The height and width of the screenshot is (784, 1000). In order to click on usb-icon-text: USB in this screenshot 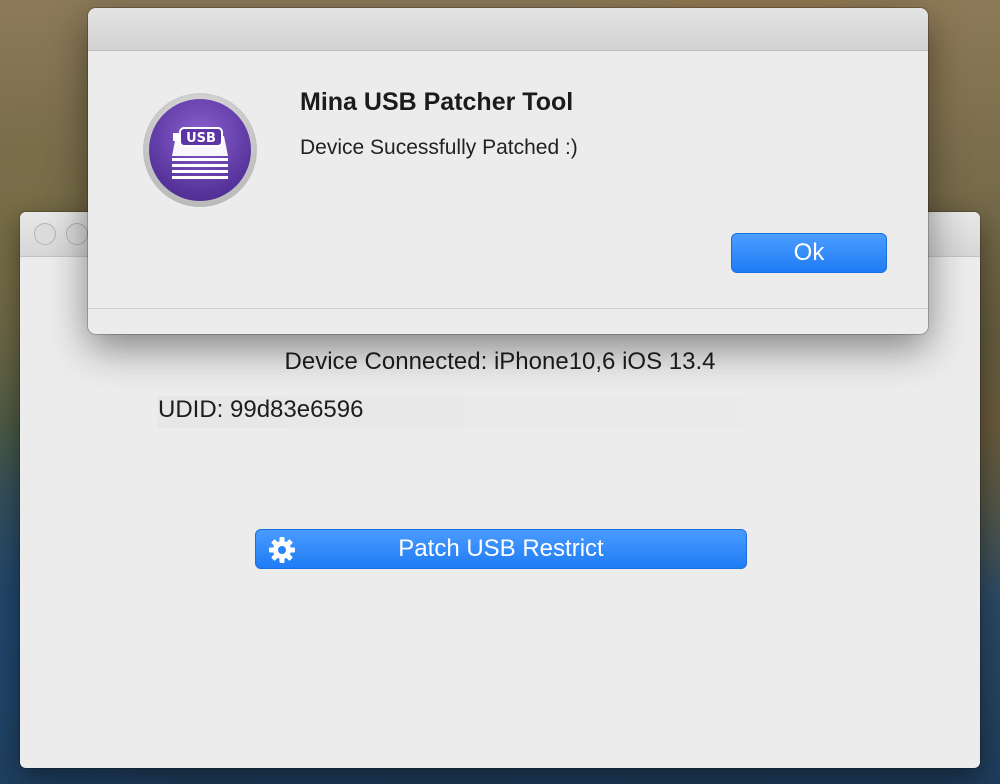, I will do `click(201, 138)`.